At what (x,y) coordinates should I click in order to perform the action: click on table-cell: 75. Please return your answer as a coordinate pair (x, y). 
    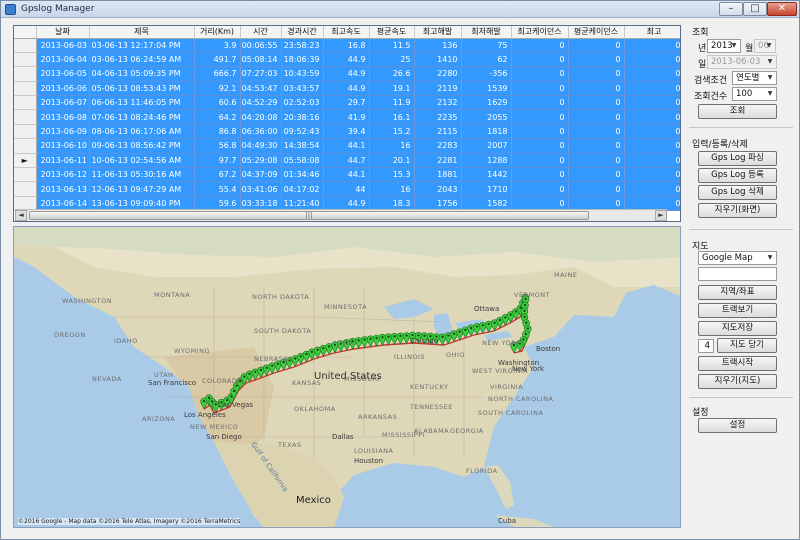
    Looking at the image, I should click on (486, 45).